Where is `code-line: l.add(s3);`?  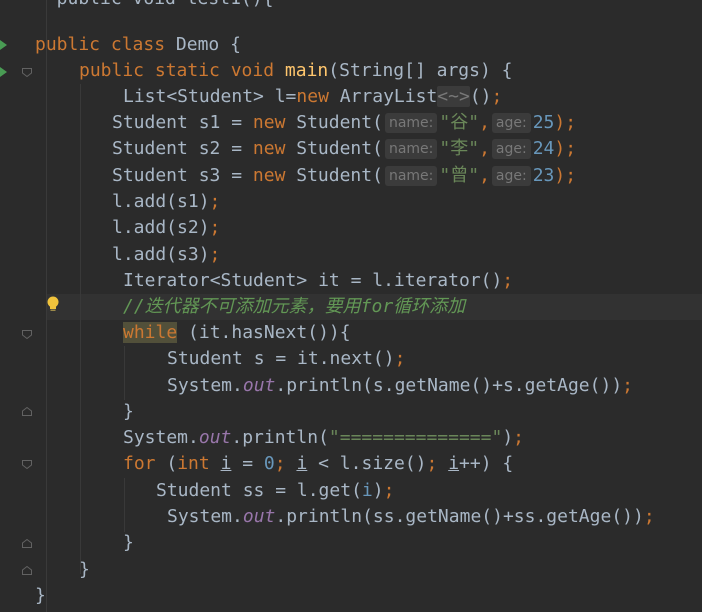 code-line: l.add(s3); is located at coordinates (166, 255).